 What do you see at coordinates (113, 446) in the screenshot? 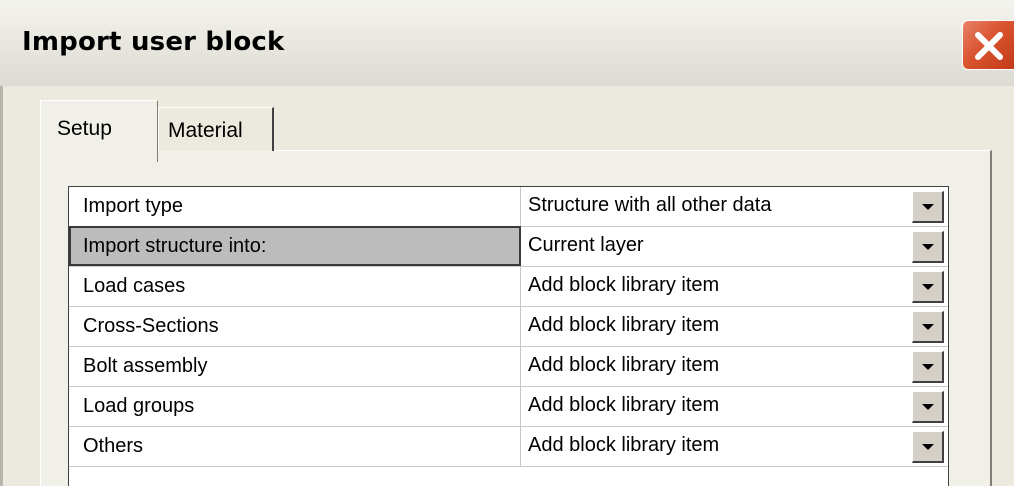
I see `property-label: Others` at bounding box center [113, 446].